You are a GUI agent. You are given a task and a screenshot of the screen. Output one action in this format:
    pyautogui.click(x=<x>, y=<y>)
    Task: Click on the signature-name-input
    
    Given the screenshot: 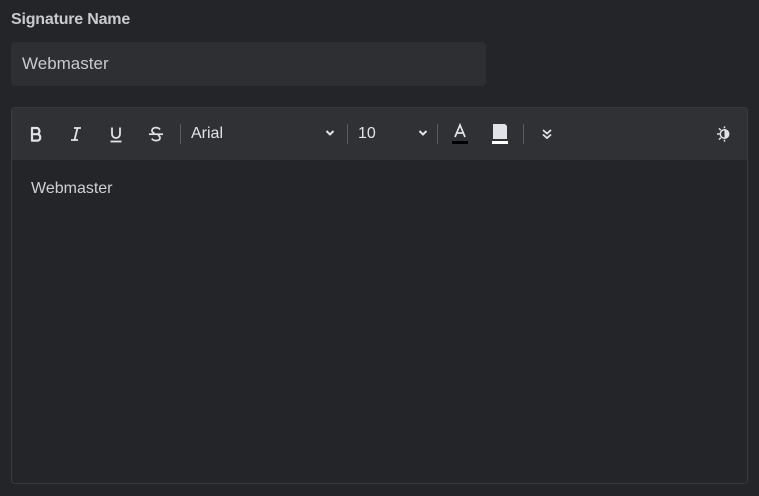 What is the action you would take?
    pyautogui.click(x=248, y=64)
    